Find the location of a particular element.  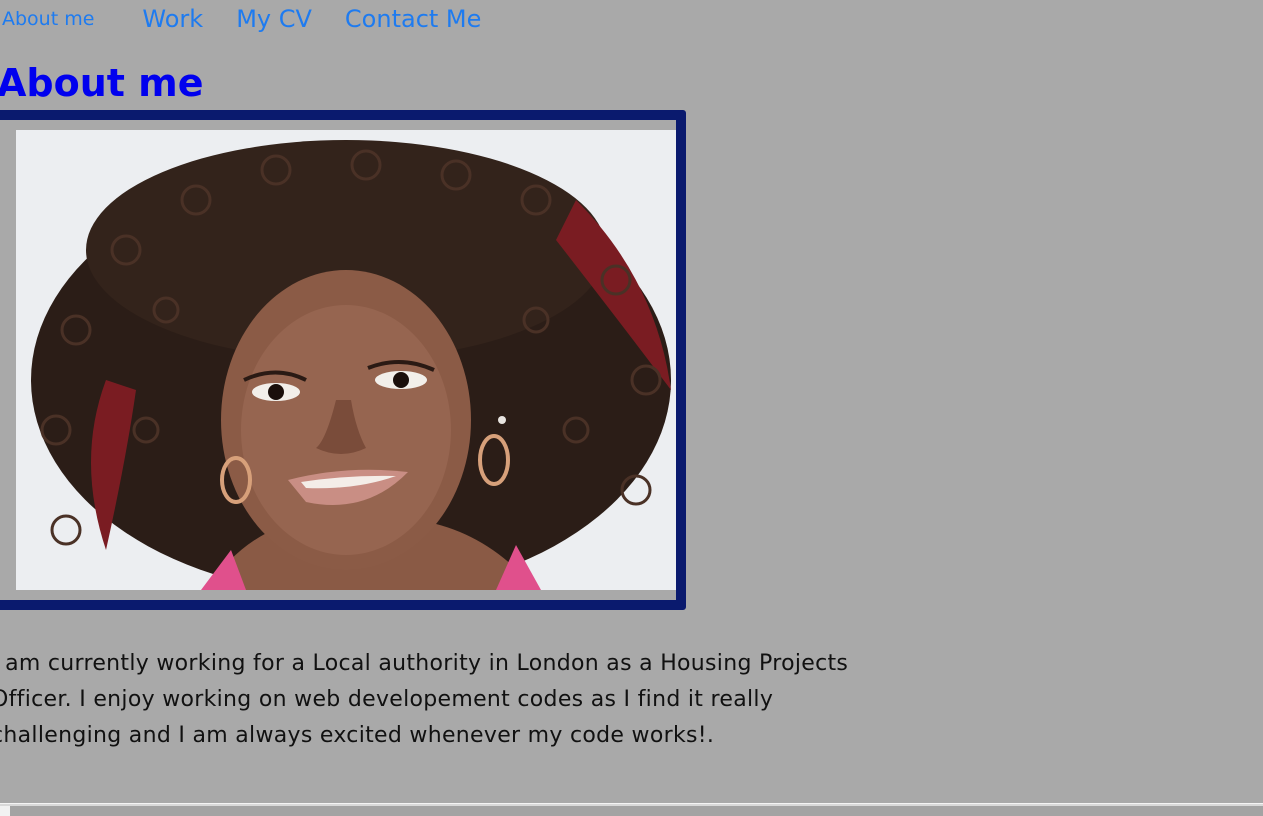

top-nav: About me Work My CV Contact Me is located at coordinates (258, 19).